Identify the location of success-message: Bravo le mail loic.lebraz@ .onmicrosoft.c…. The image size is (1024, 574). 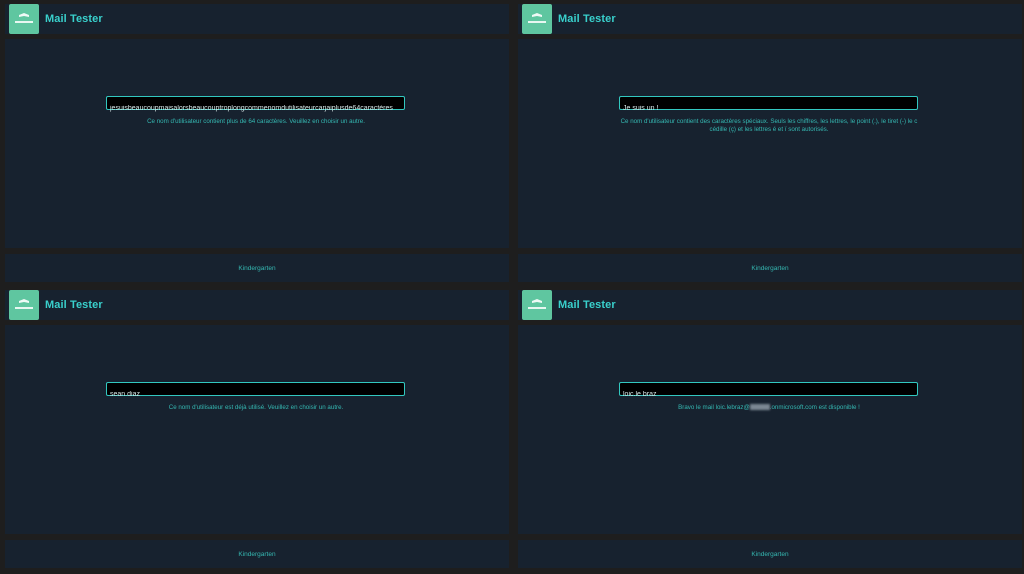
(769, 408).